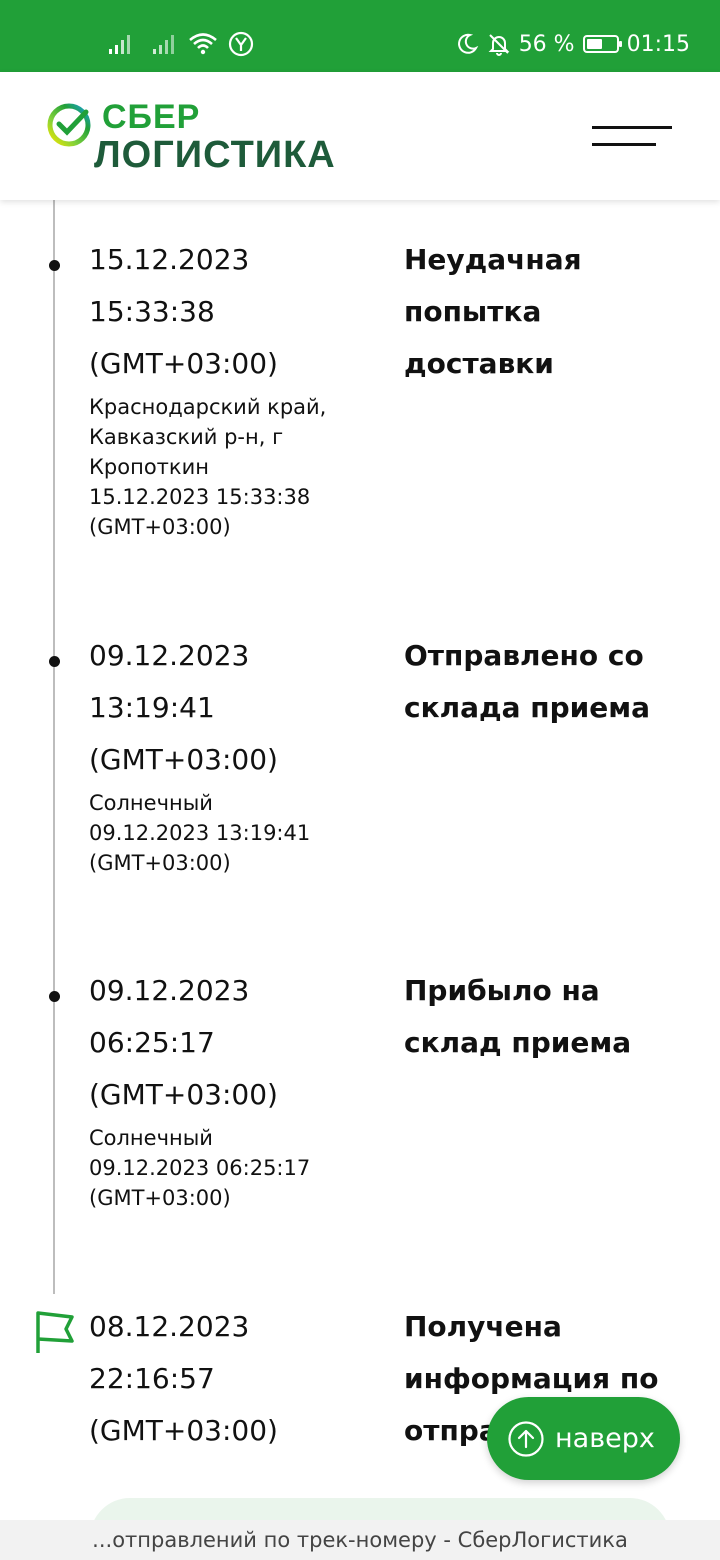 The image size is (720, 1560). What do you see at coordinates (360, 36) in the screenshot?
I see `status-bar: 56 % 01:15` at bounding box center [360, 36].